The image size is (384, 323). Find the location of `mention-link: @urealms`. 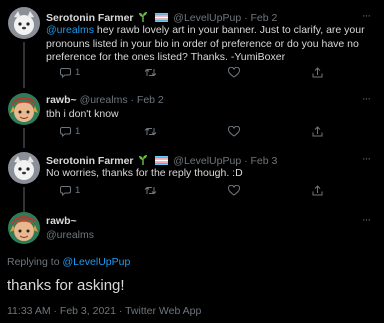

mention-link: @urealms is located at coordinates (70, 30).